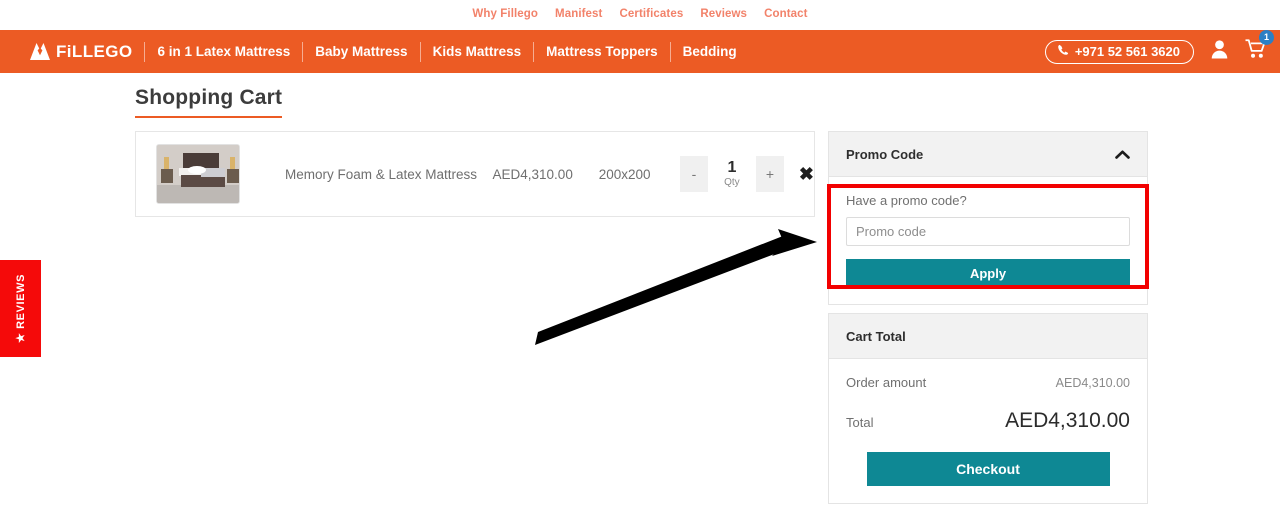 This screenshot has width=1280, height=515. Describe the element at coordinates (1122, 154) in the screenshot. I see `chevron-up-icon` at that location.